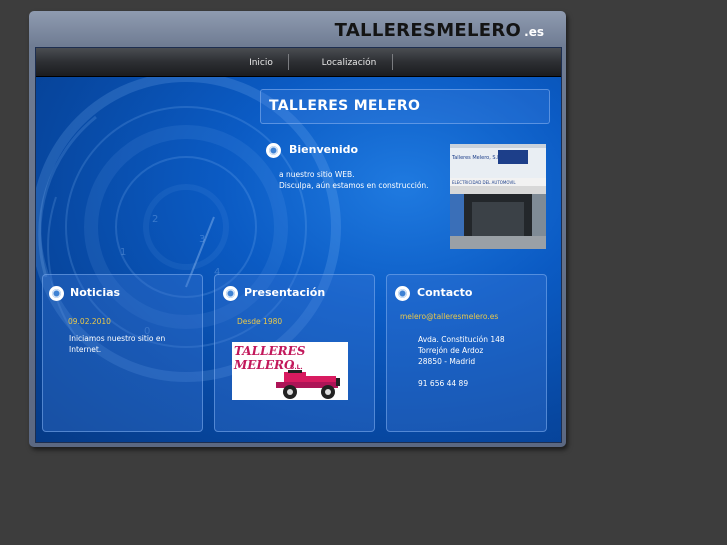 Image resolution: width=727 pixels, height=545 pixels. I want to click on main-title-box: TALLERES MELERO, so click(405, 106).